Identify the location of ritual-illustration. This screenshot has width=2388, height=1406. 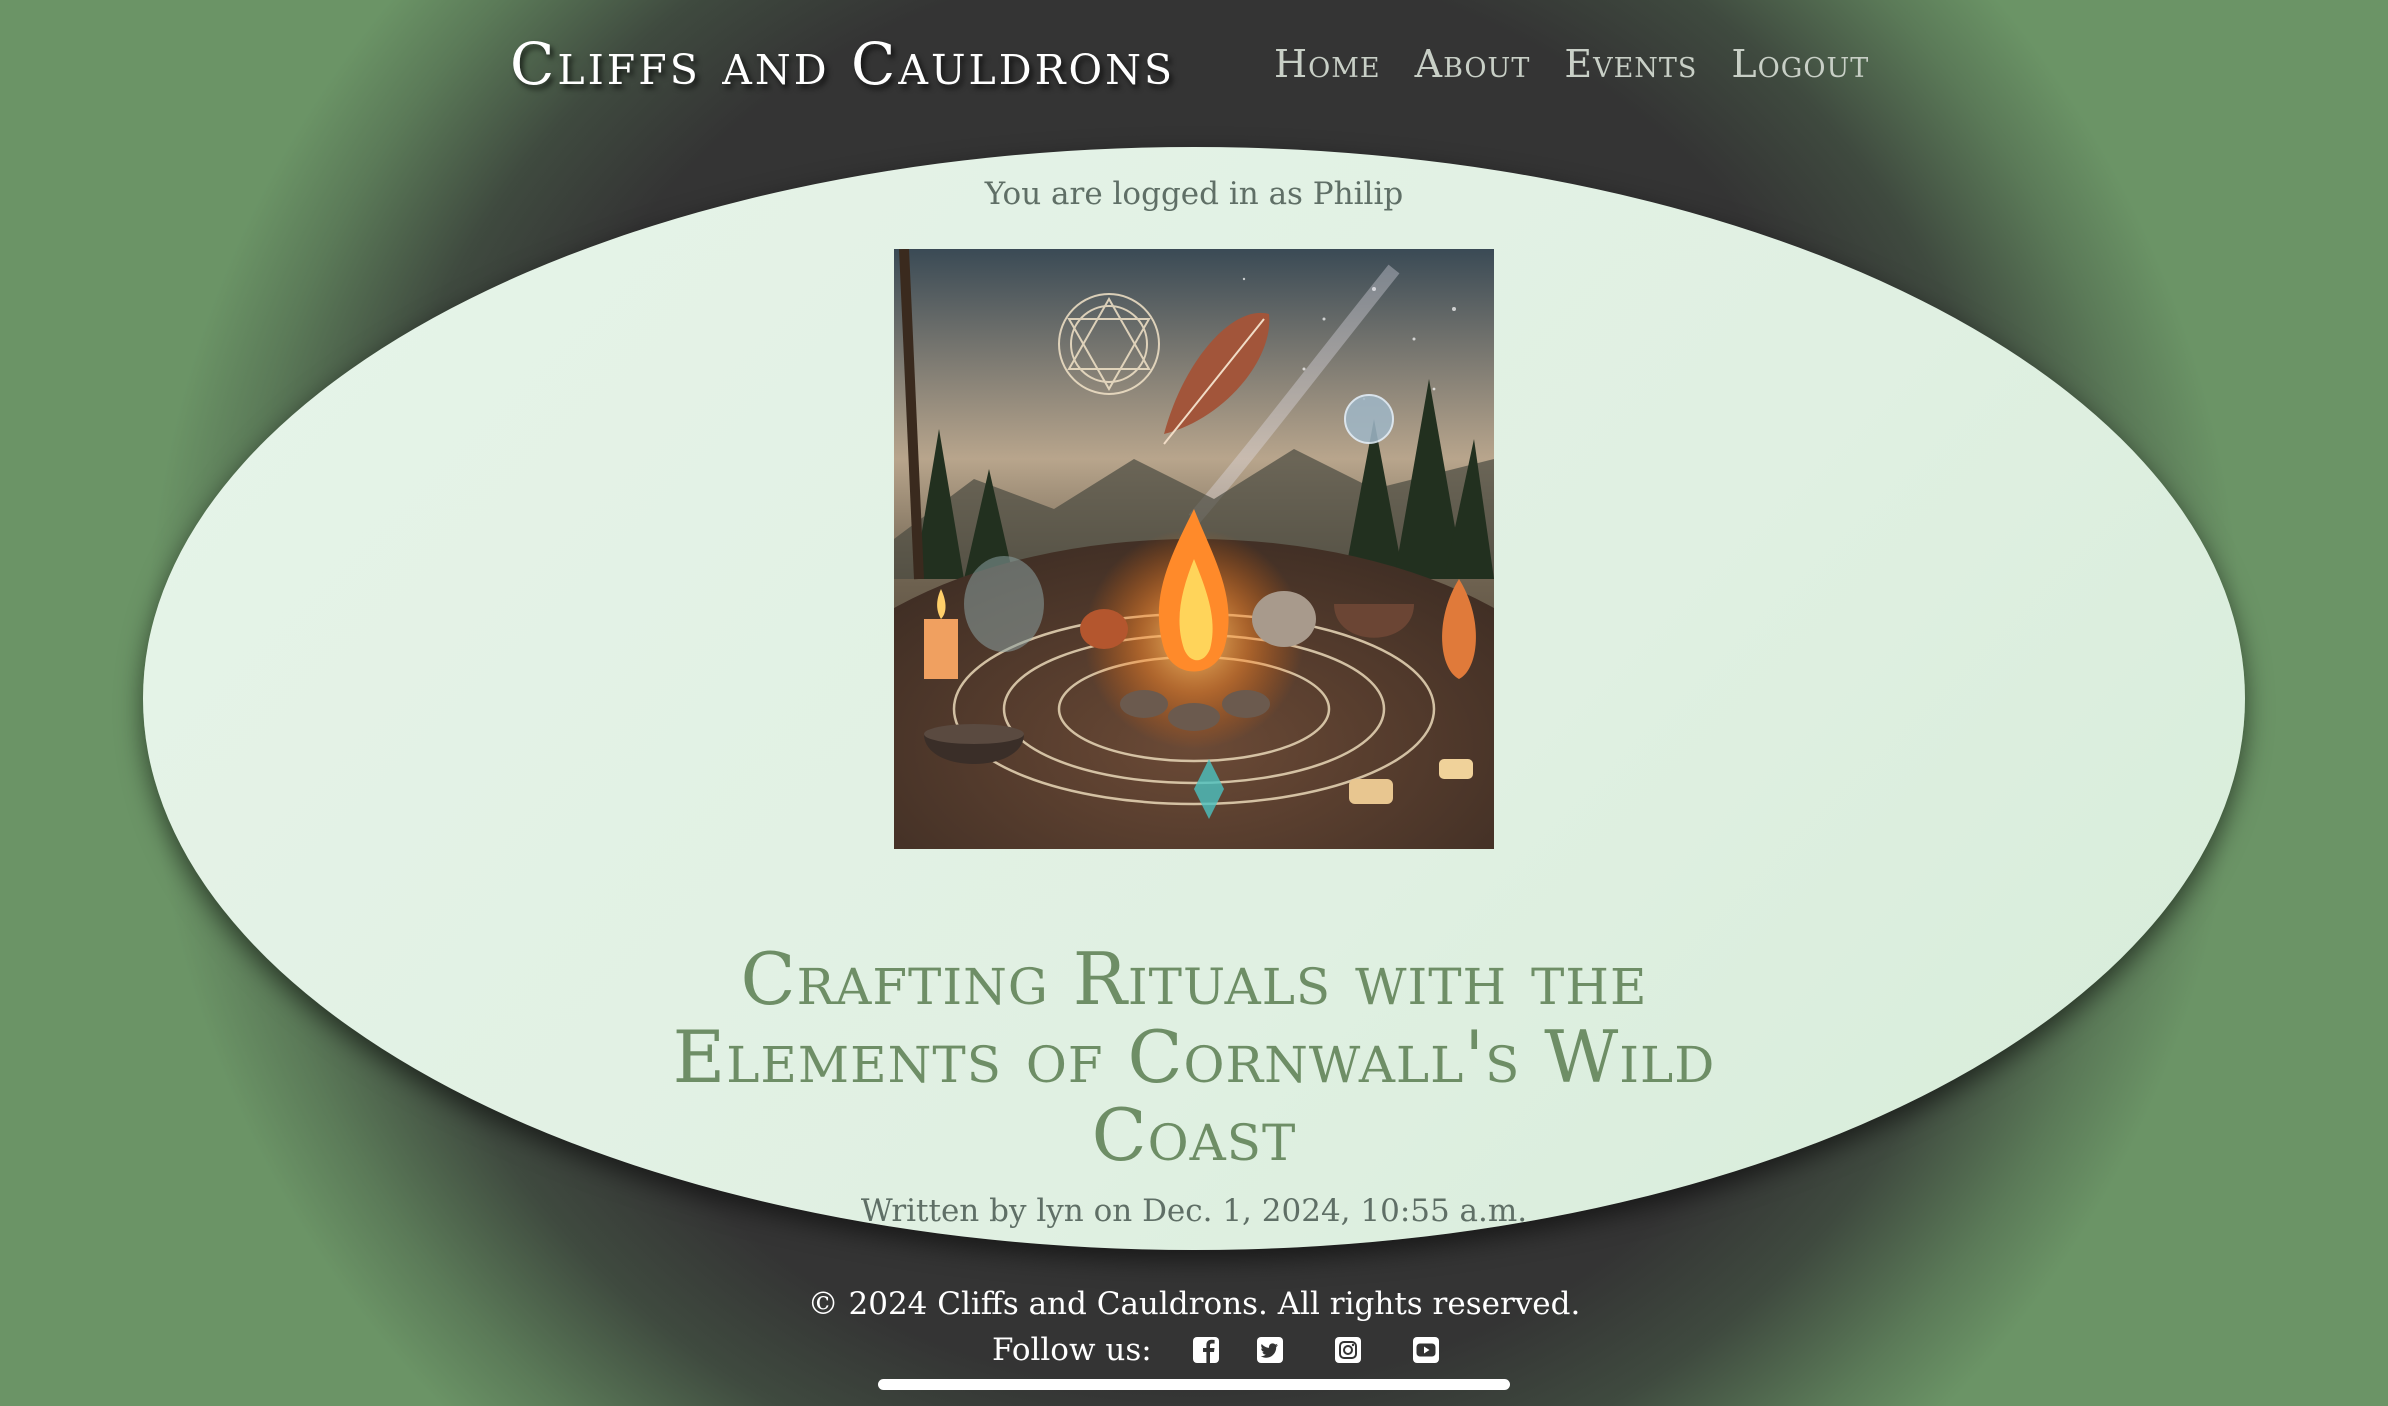
(1194, 549).